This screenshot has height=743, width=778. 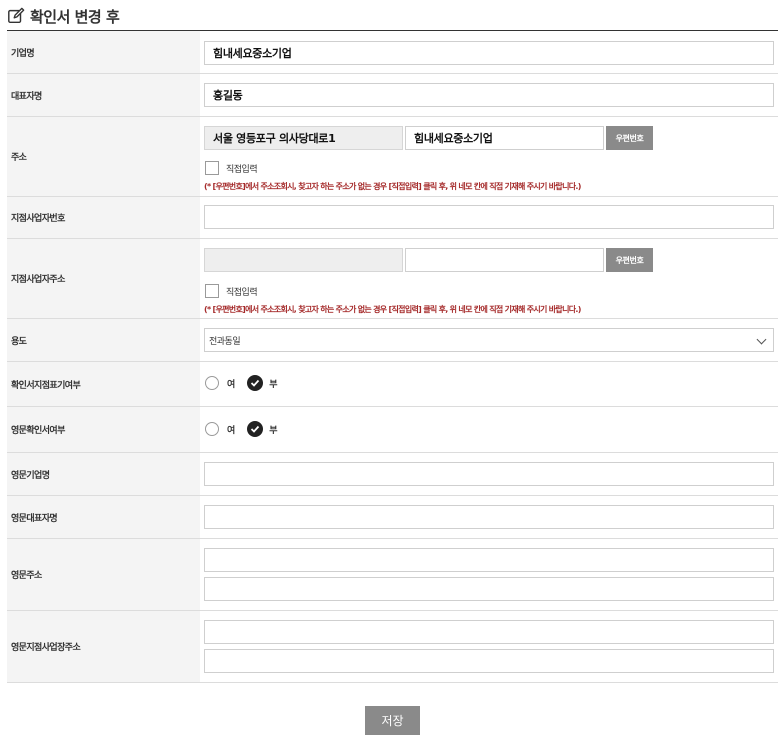 What do you see at coordinates (489, 632) in the screenshot?
I see `english-branch-address-line1-input` at bounding box center [489, 632].